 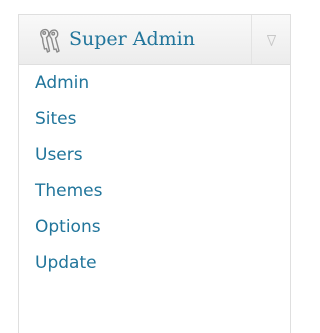 I want to click on submenu-item-update: Update, so click(x=154, y=263).